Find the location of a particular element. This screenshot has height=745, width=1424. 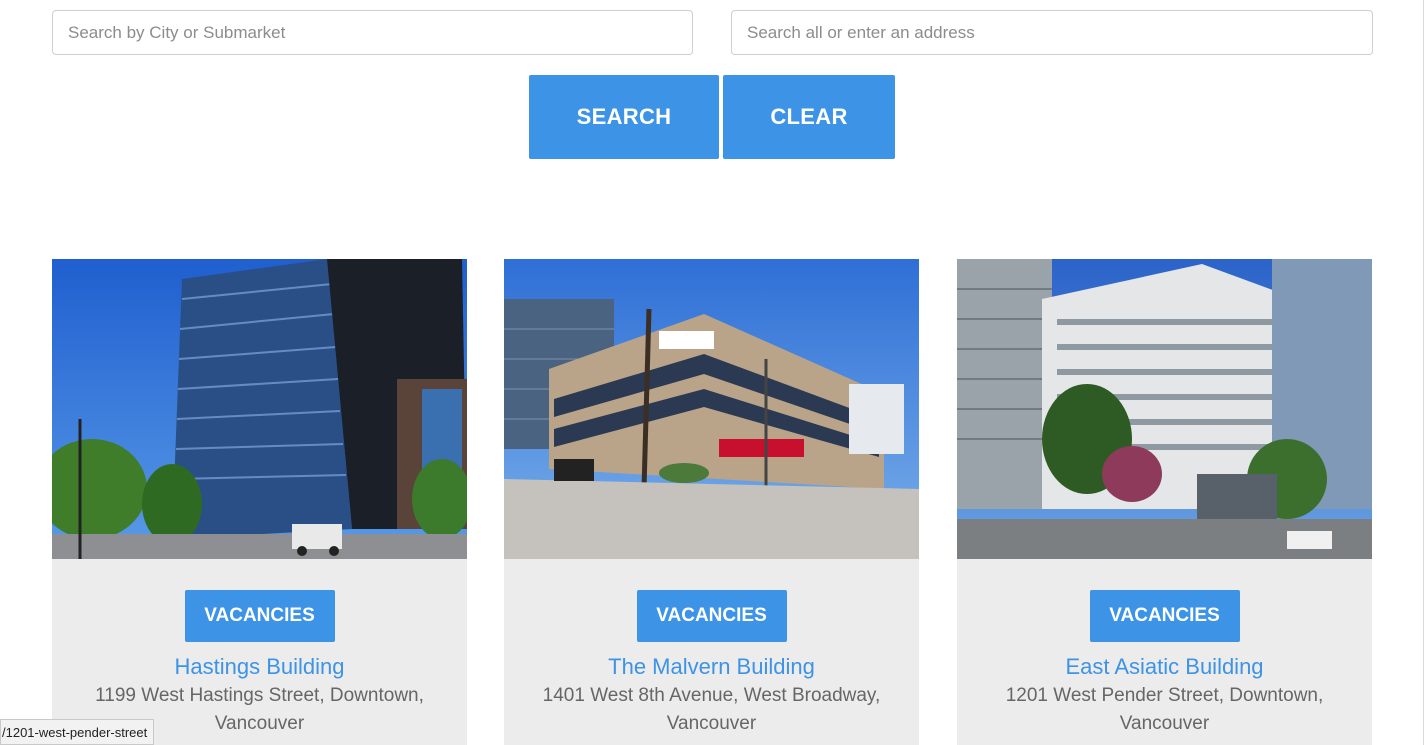

address-search-input is located at coordinates (1052, 32).